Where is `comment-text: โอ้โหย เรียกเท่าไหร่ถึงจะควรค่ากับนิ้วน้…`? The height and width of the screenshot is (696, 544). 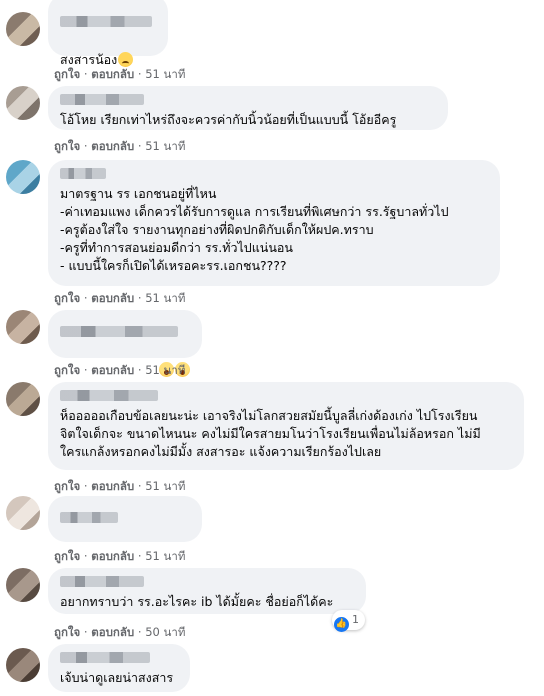 comment-text: โอ้โหย เรียกเท่าไหร่ถึงจะควรค่ากับนิ้วน้… is located at coordinates (228, 119).